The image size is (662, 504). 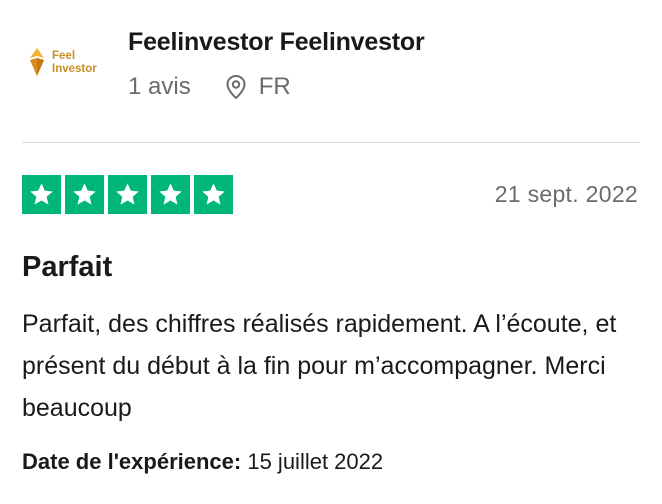 What do you see at coordinates (209, 87) in the screenshot?
I see `reviewer-meta: 1 avis FR` at bounding box center [209, 87].